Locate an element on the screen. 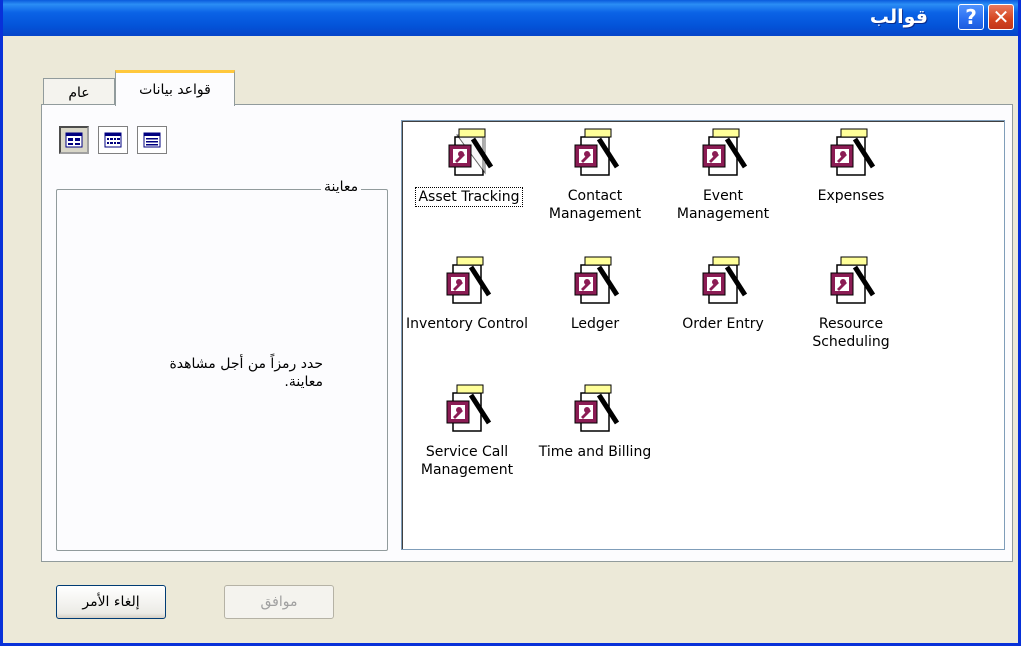  close-icon: ✕ is located at coordinates (1001, 17).